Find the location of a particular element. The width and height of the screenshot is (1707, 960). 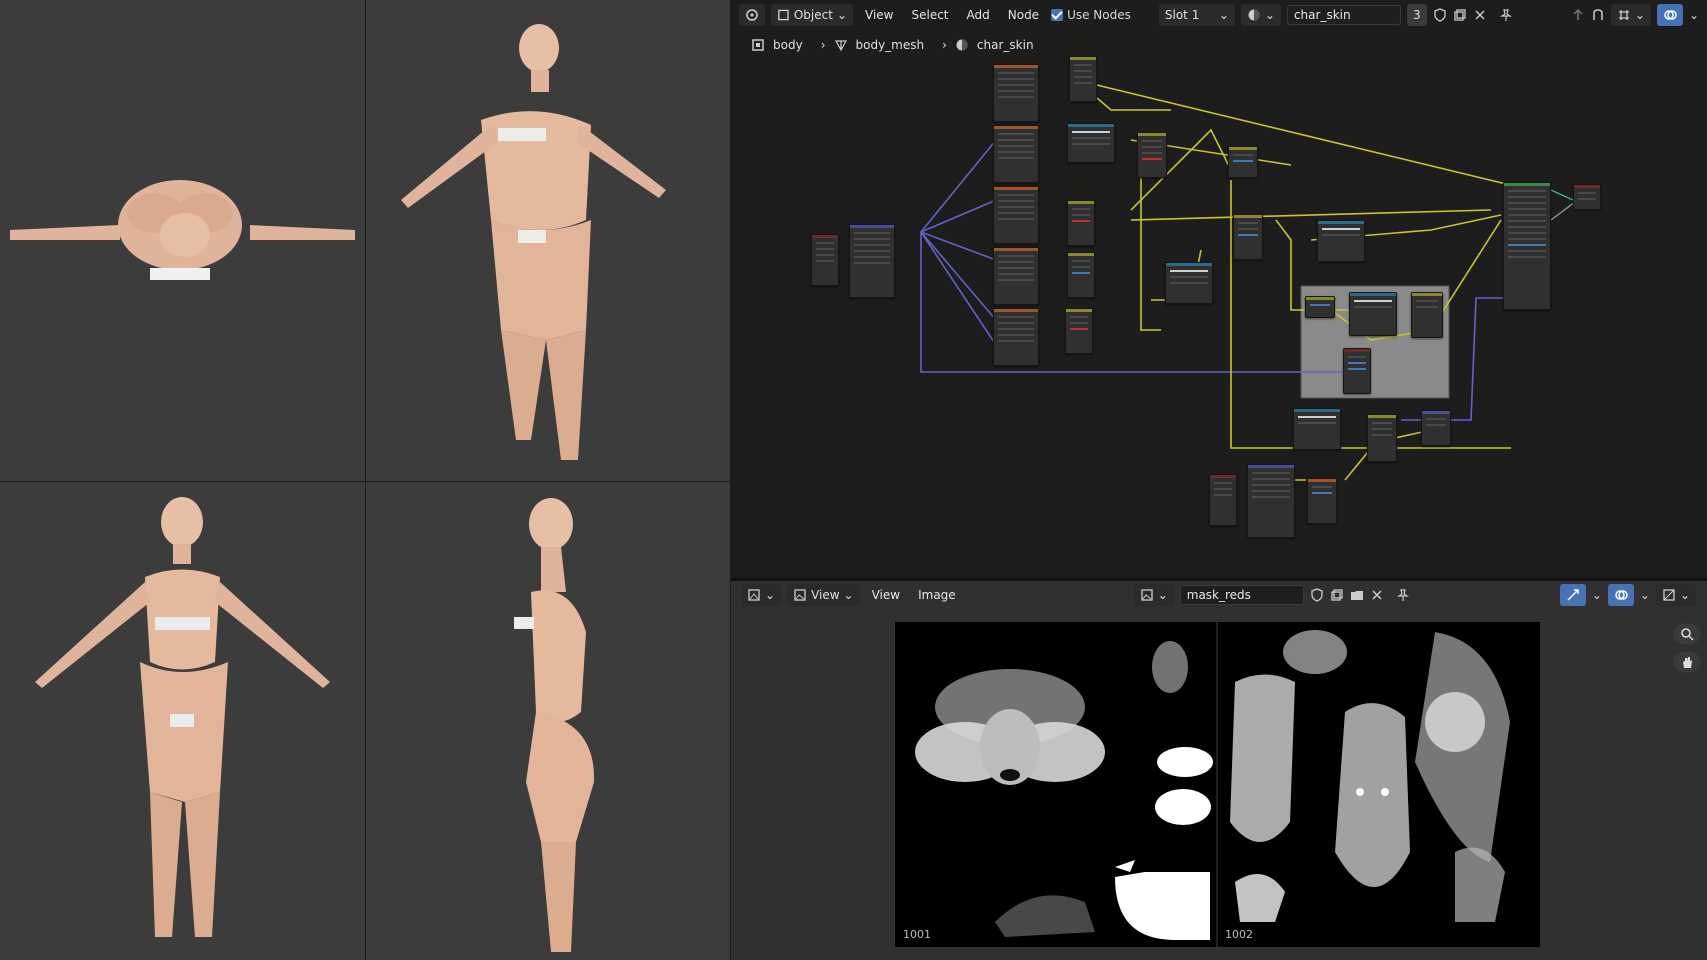

uv-sync-icon is located at coordinates (1573, 595).